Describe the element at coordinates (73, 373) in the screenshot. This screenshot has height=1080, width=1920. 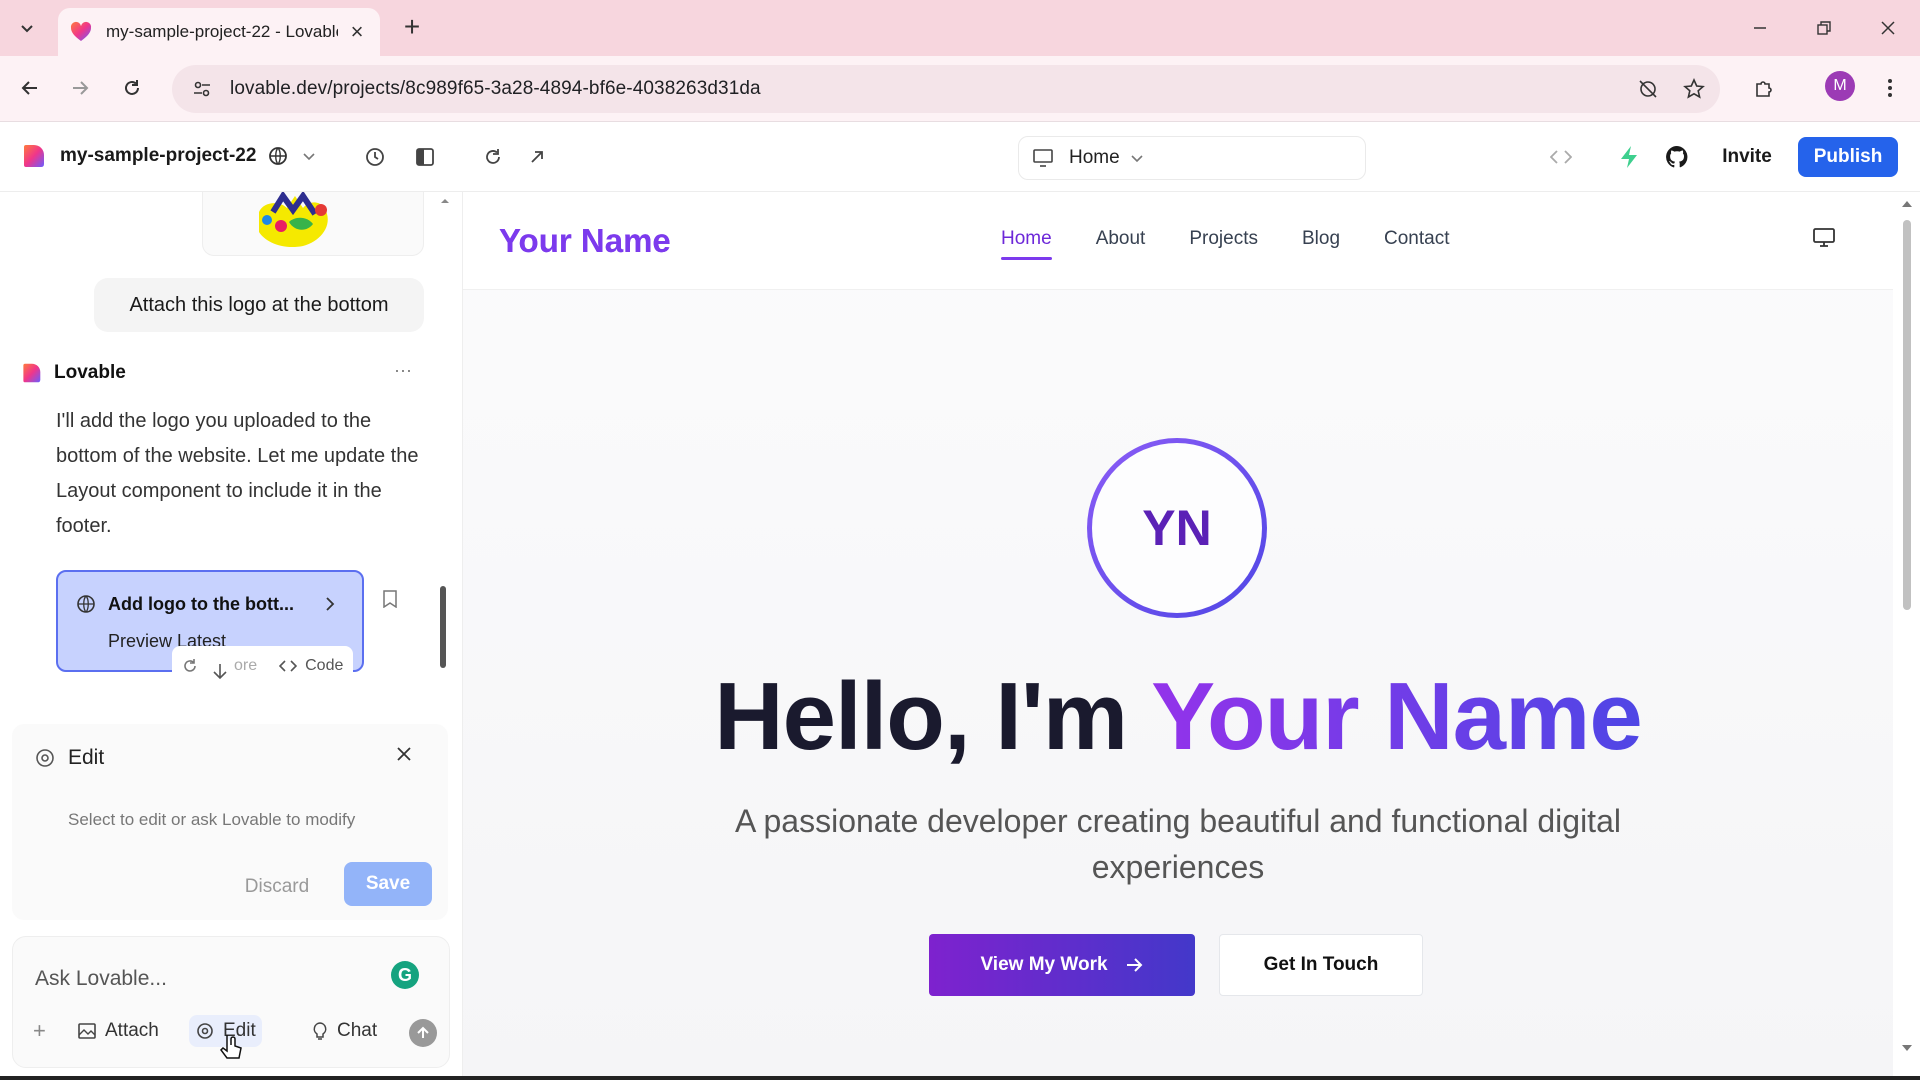
I see `assistant-header: Lovable` at that location.